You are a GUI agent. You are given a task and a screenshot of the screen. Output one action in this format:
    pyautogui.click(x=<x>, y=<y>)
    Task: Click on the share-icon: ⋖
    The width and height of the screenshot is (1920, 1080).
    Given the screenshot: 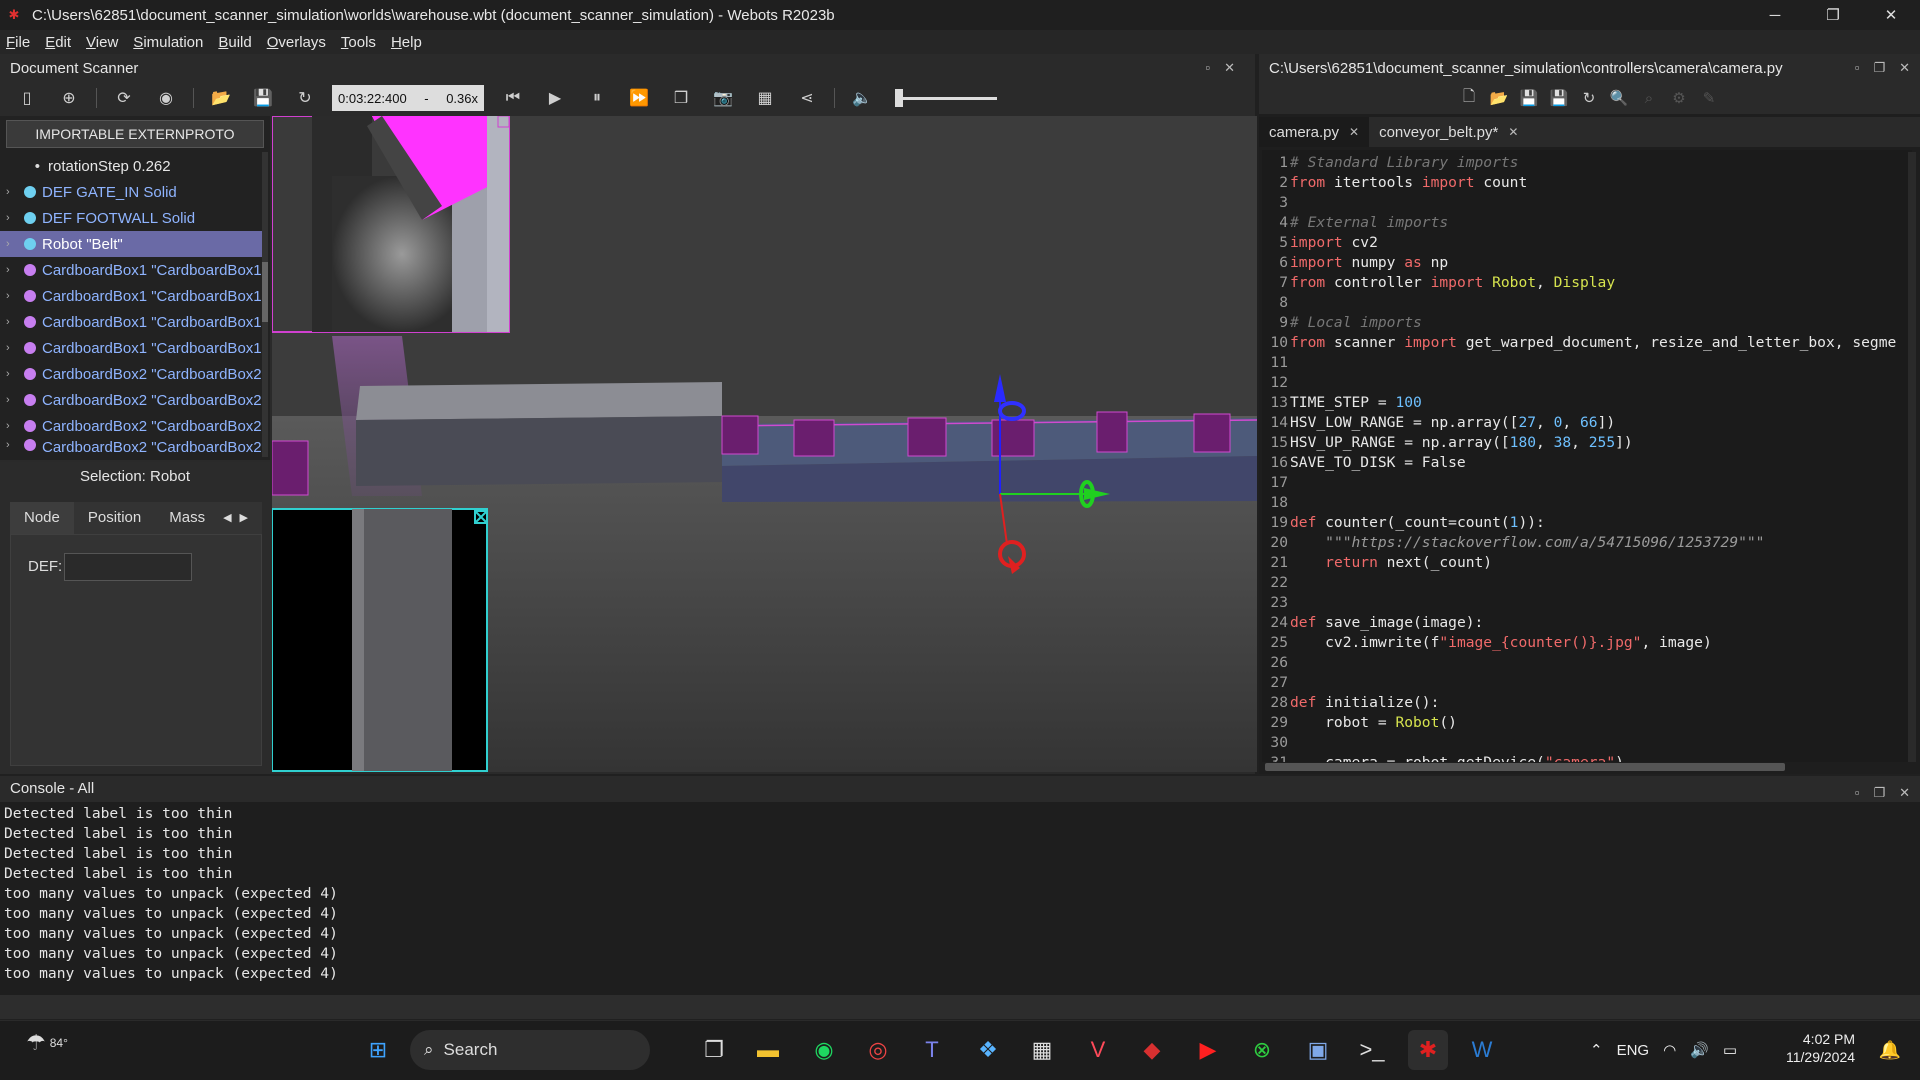 What is the action you would take?
    pyautogui.click(x=807, y=98)
    